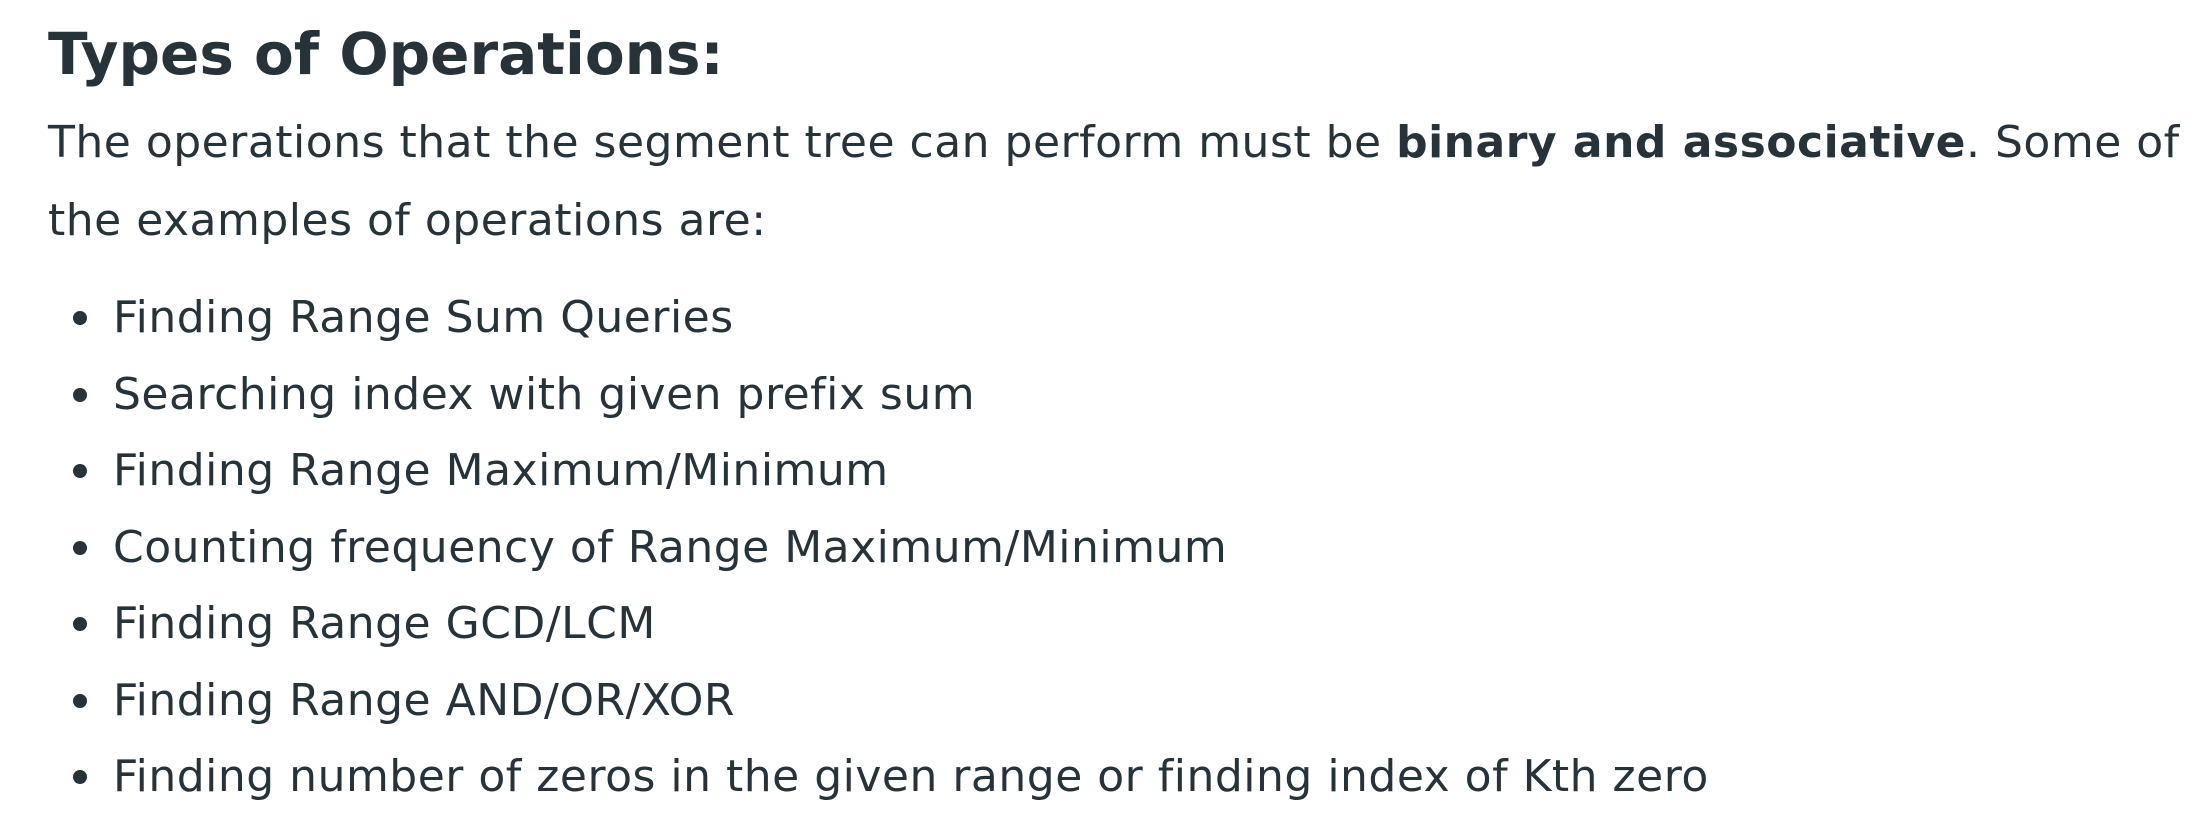  I want to click on list-item-text: Searching index with given prefix sum, so click(544, 394).